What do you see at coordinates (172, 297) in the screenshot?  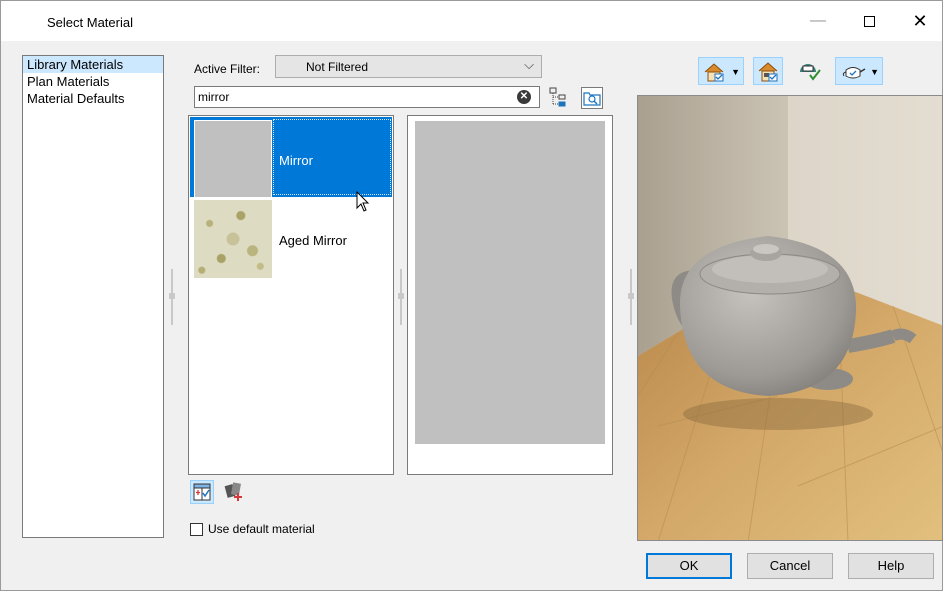 I see `splitter-left` at bounding box center [172, 297].